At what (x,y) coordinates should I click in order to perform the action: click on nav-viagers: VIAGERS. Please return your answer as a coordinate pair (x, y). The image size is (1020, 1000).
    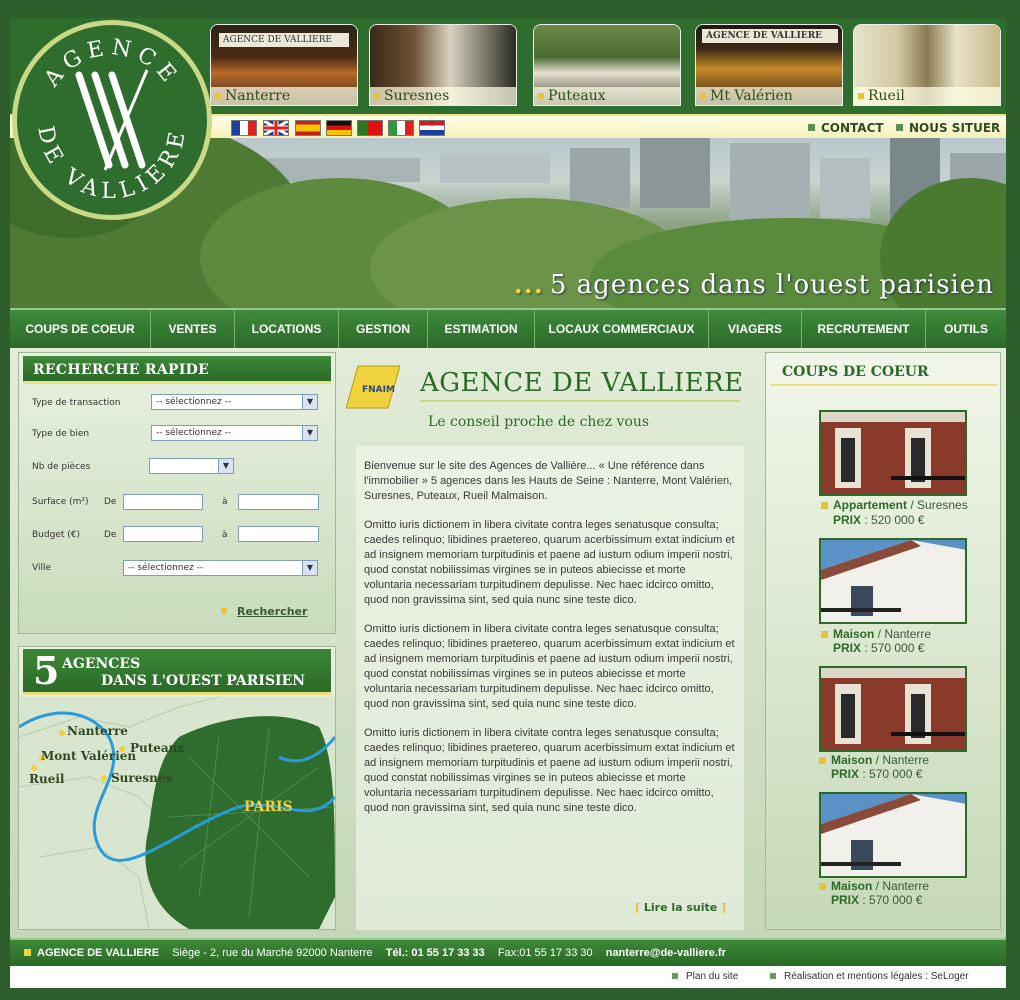
    Looking at the image, I should click on (755, 329).